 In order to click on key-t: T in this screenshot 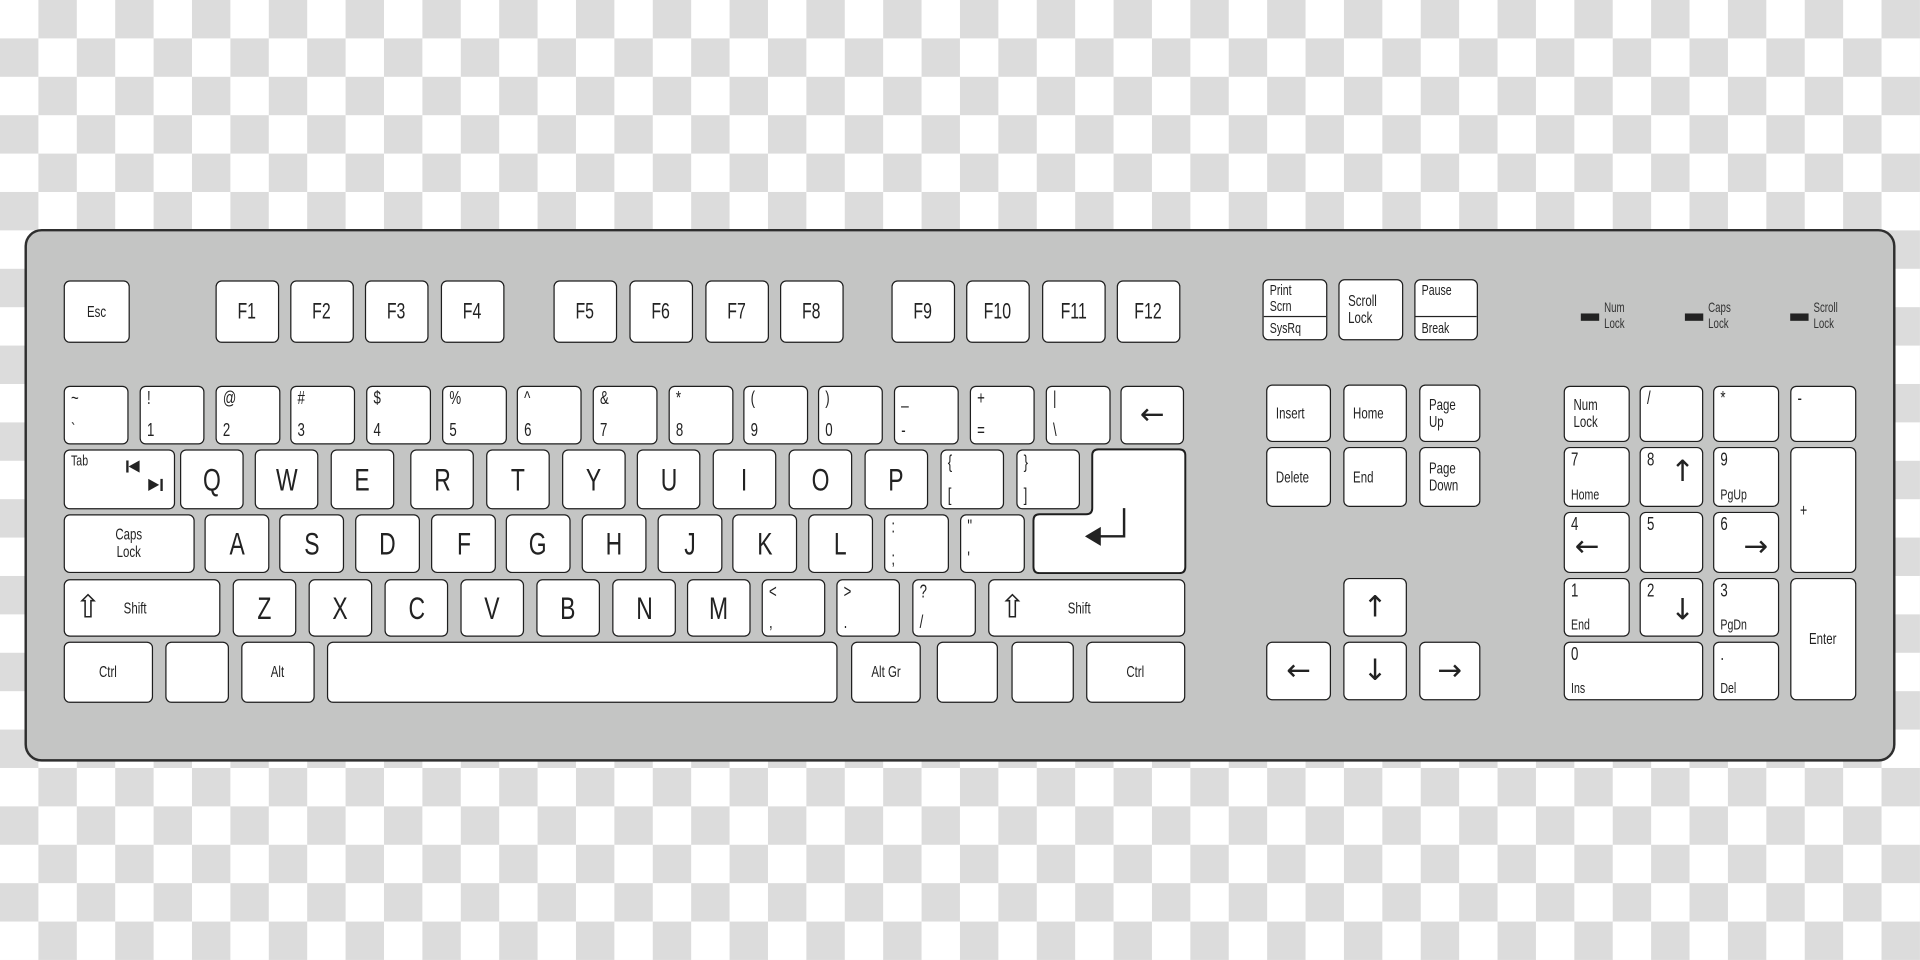, I will do `click(518, 479)`.